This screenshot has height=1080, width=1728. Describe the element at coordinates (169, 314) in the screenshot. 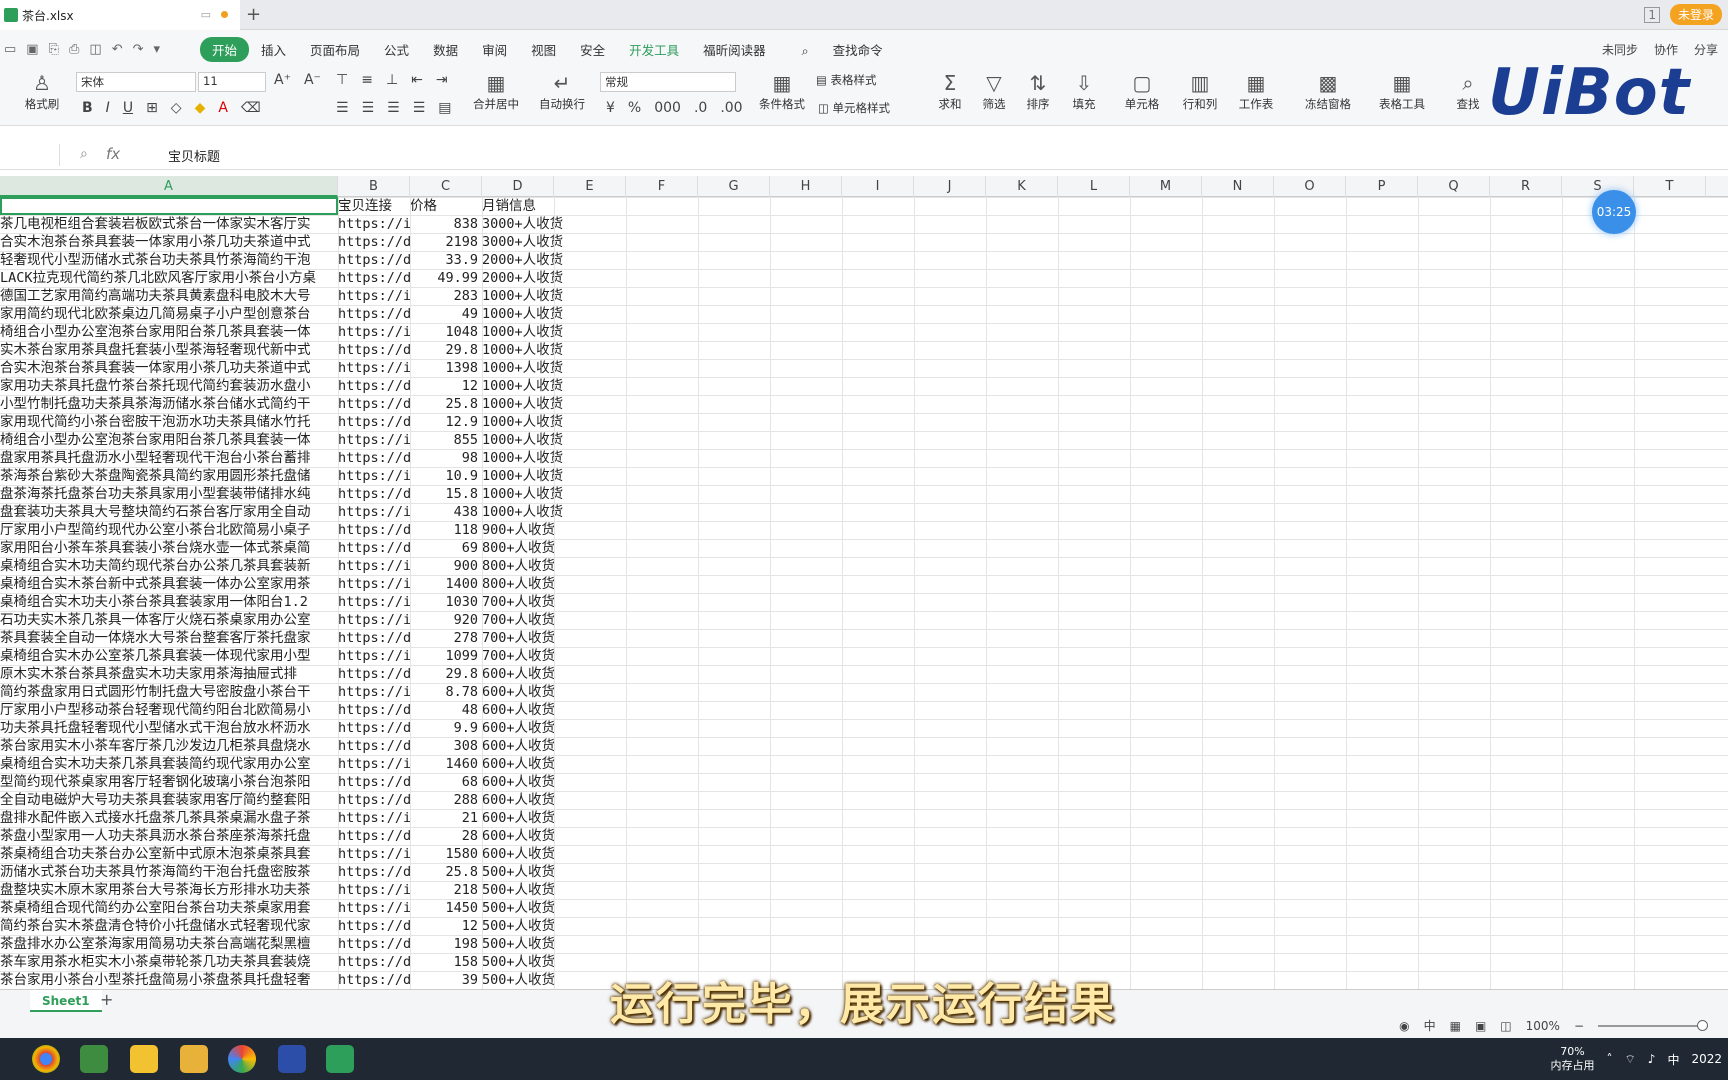

I see `table-cell: 家用简约现代北欧茶桌边几简易桌子小户型创意茶台` at that location.